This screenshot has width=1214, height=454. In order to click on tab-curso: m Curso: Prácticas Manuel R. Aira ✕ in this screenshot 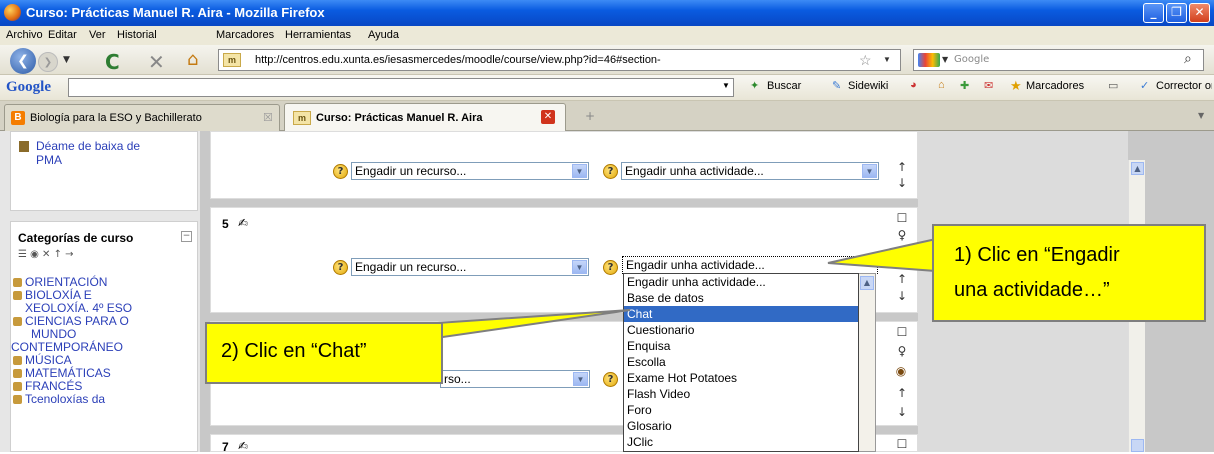, I will do `click(425, 117)`.